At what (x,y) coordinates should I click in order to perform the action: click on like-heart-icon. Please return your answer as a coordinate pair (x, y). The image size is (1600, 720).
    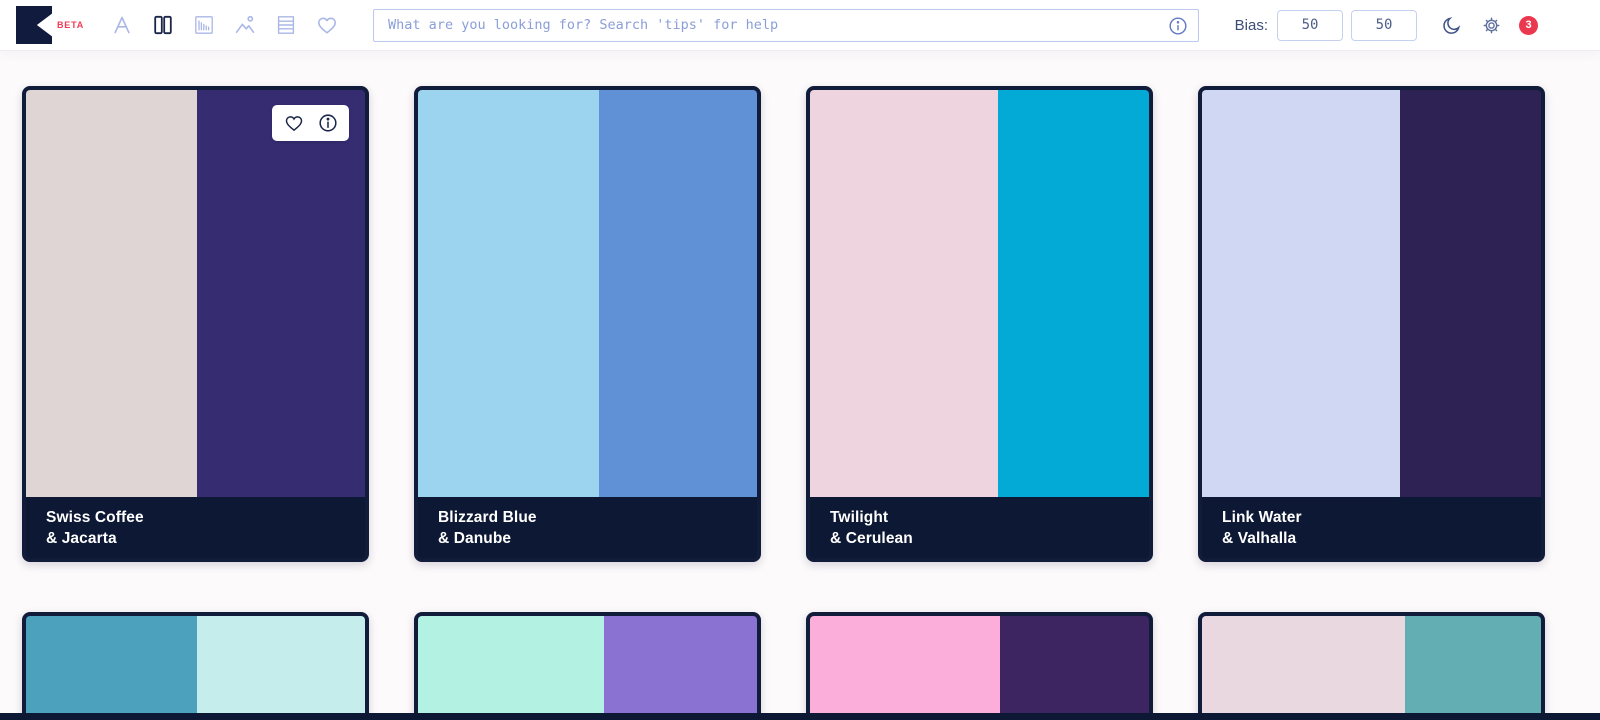
    Looking at the image, I should click on (294, 123).